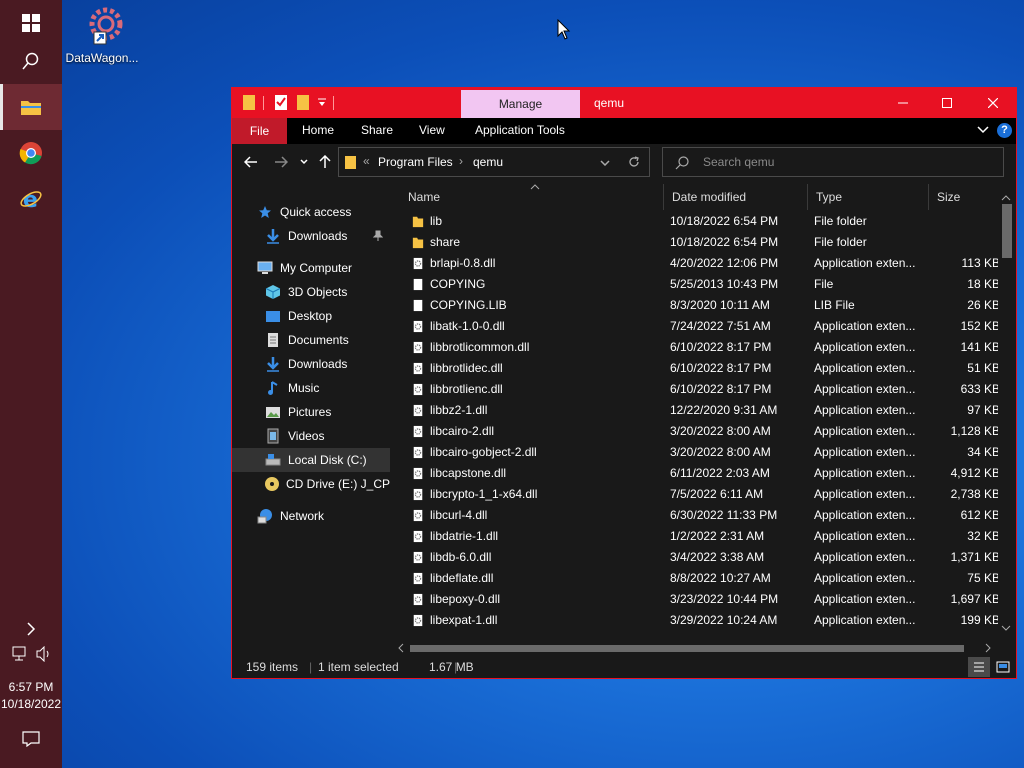 The image size is (1024, 768). I want to click on breadcrumb-qemu: qemu, so click(488, 162).